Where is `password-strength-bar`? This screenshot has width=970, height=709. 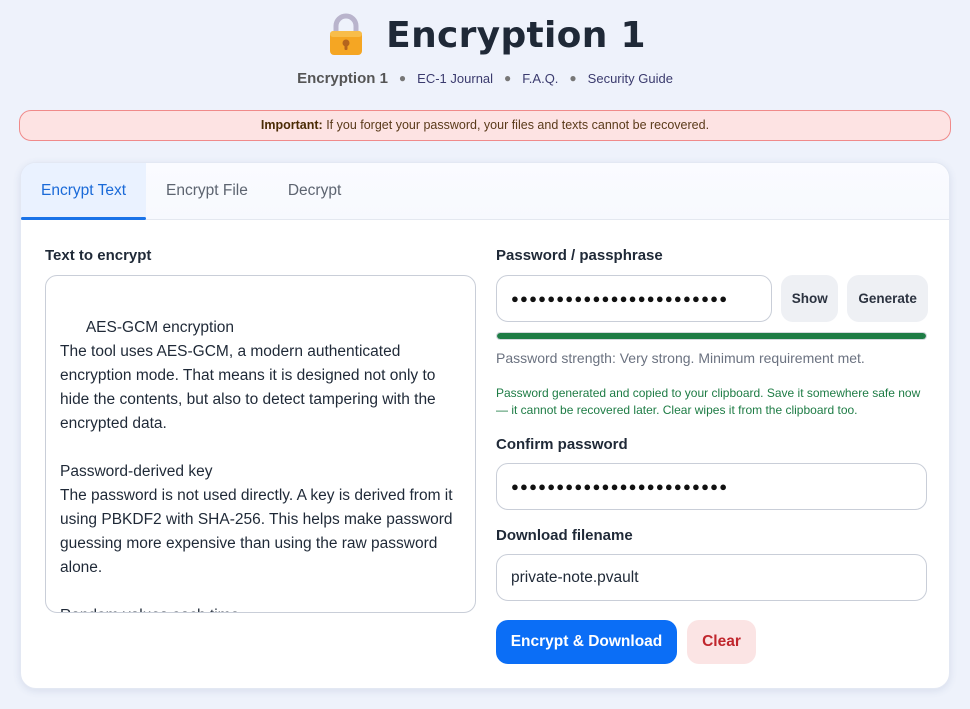
password-strength-bar is located at coordinates (711, 336).